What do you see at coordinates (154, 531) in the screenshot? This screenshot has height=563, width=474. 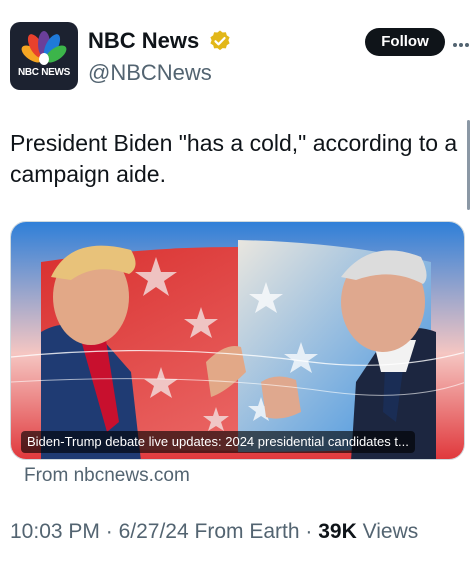 I see `tweet-date: 6/27/24` at bounding box center [154, 531].